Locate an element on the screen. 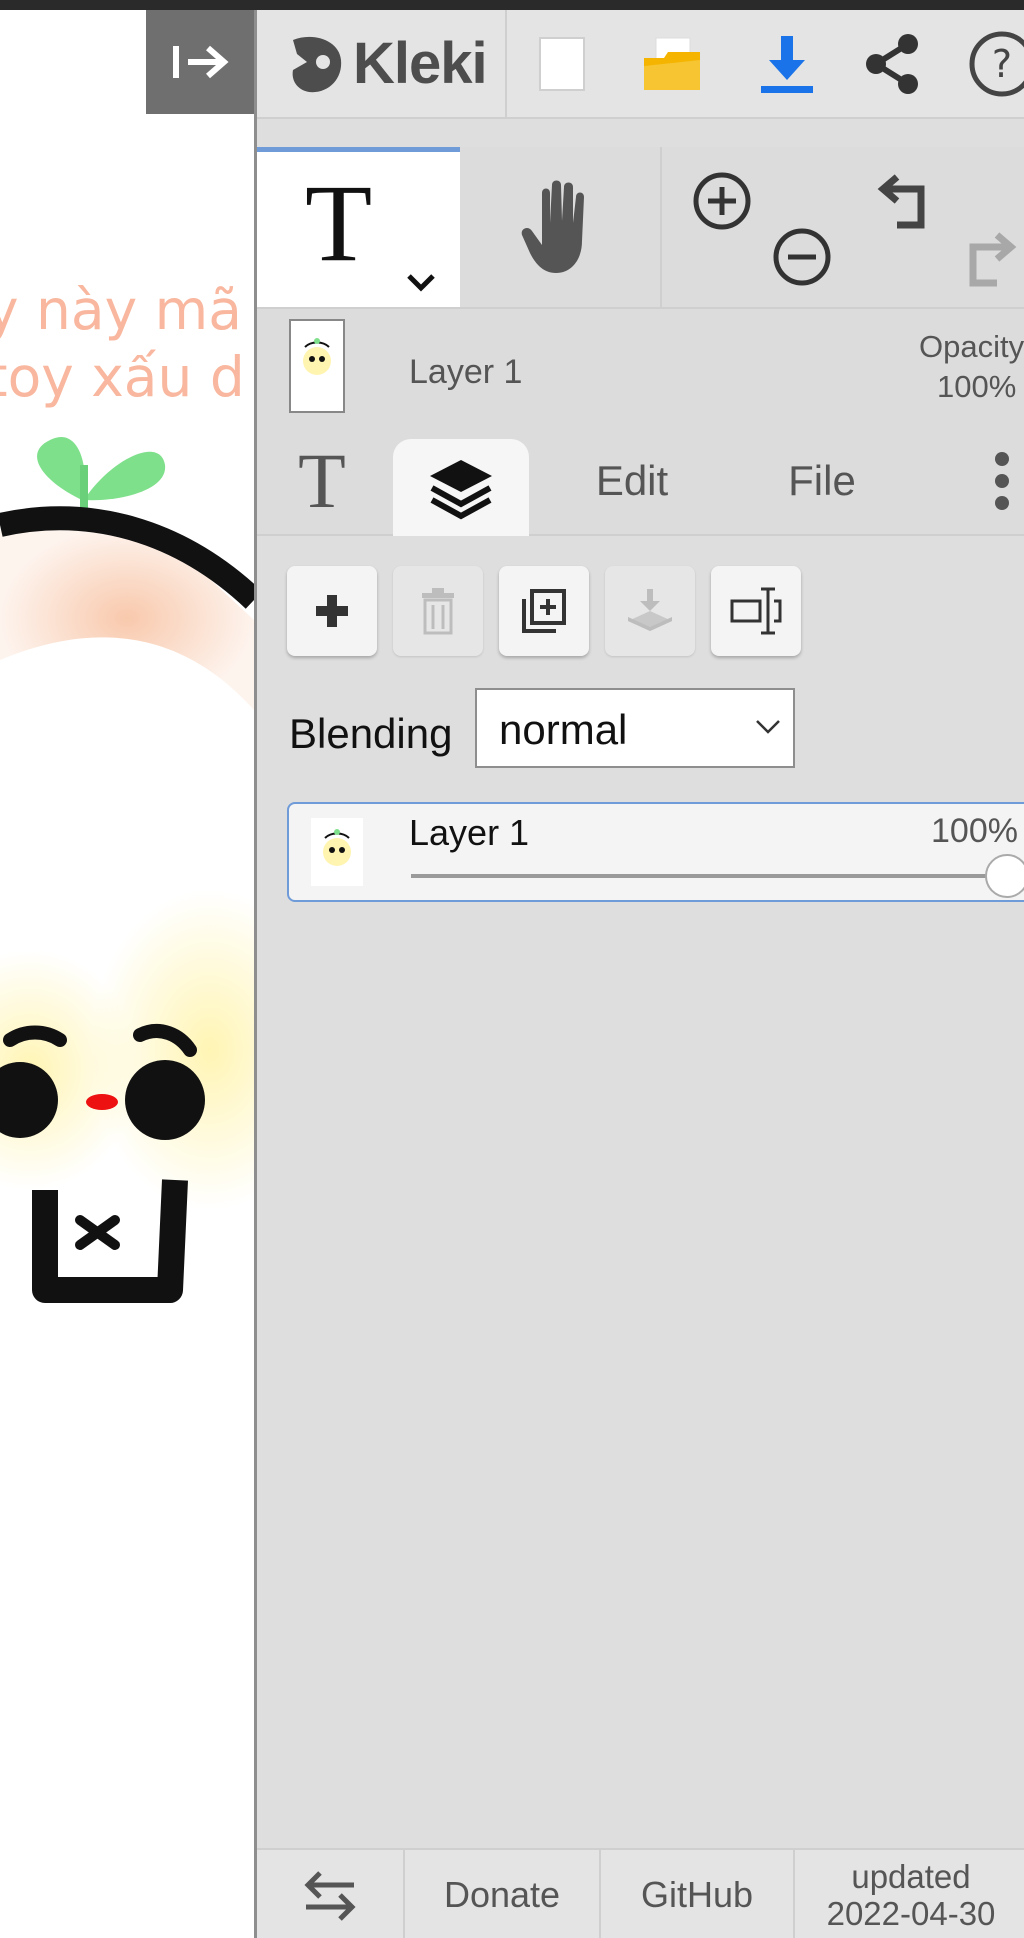 The width and height of the screenshot is (1024, 1938). trash-icon is located at coordinates (438, 611).